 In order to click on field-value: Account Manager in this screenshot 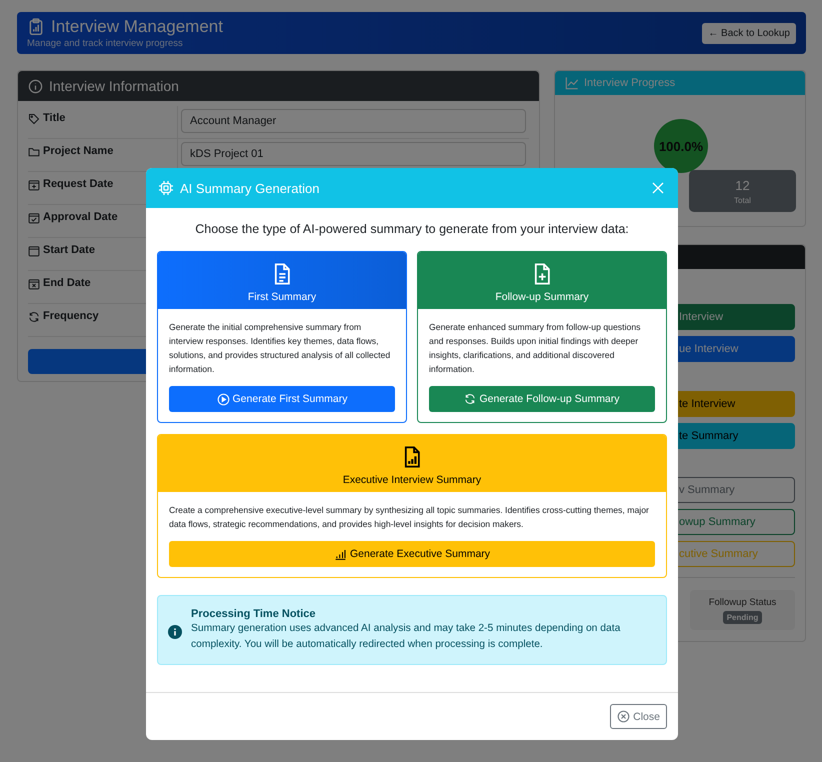, I will do `click(353, 121)`.